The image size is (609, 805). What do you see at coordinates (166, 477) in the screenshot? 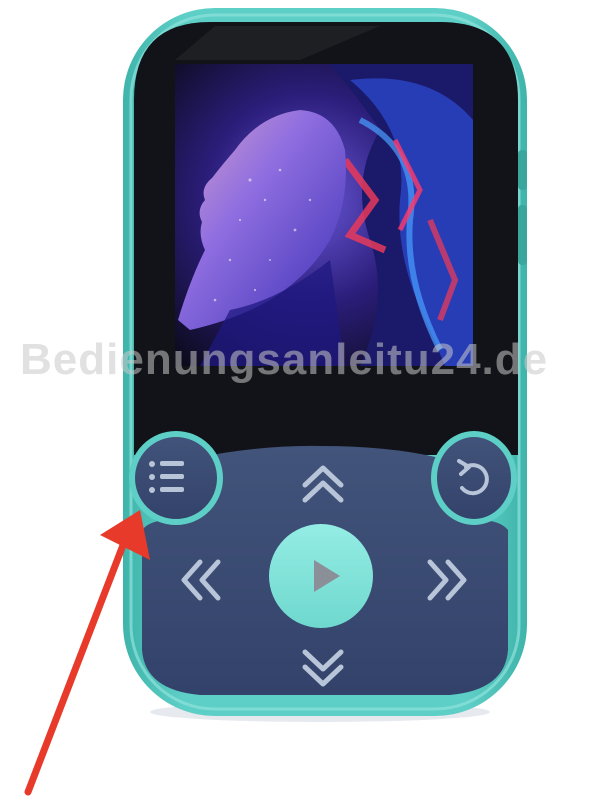
I see `menu-icon` at bounding box center [166, 477].